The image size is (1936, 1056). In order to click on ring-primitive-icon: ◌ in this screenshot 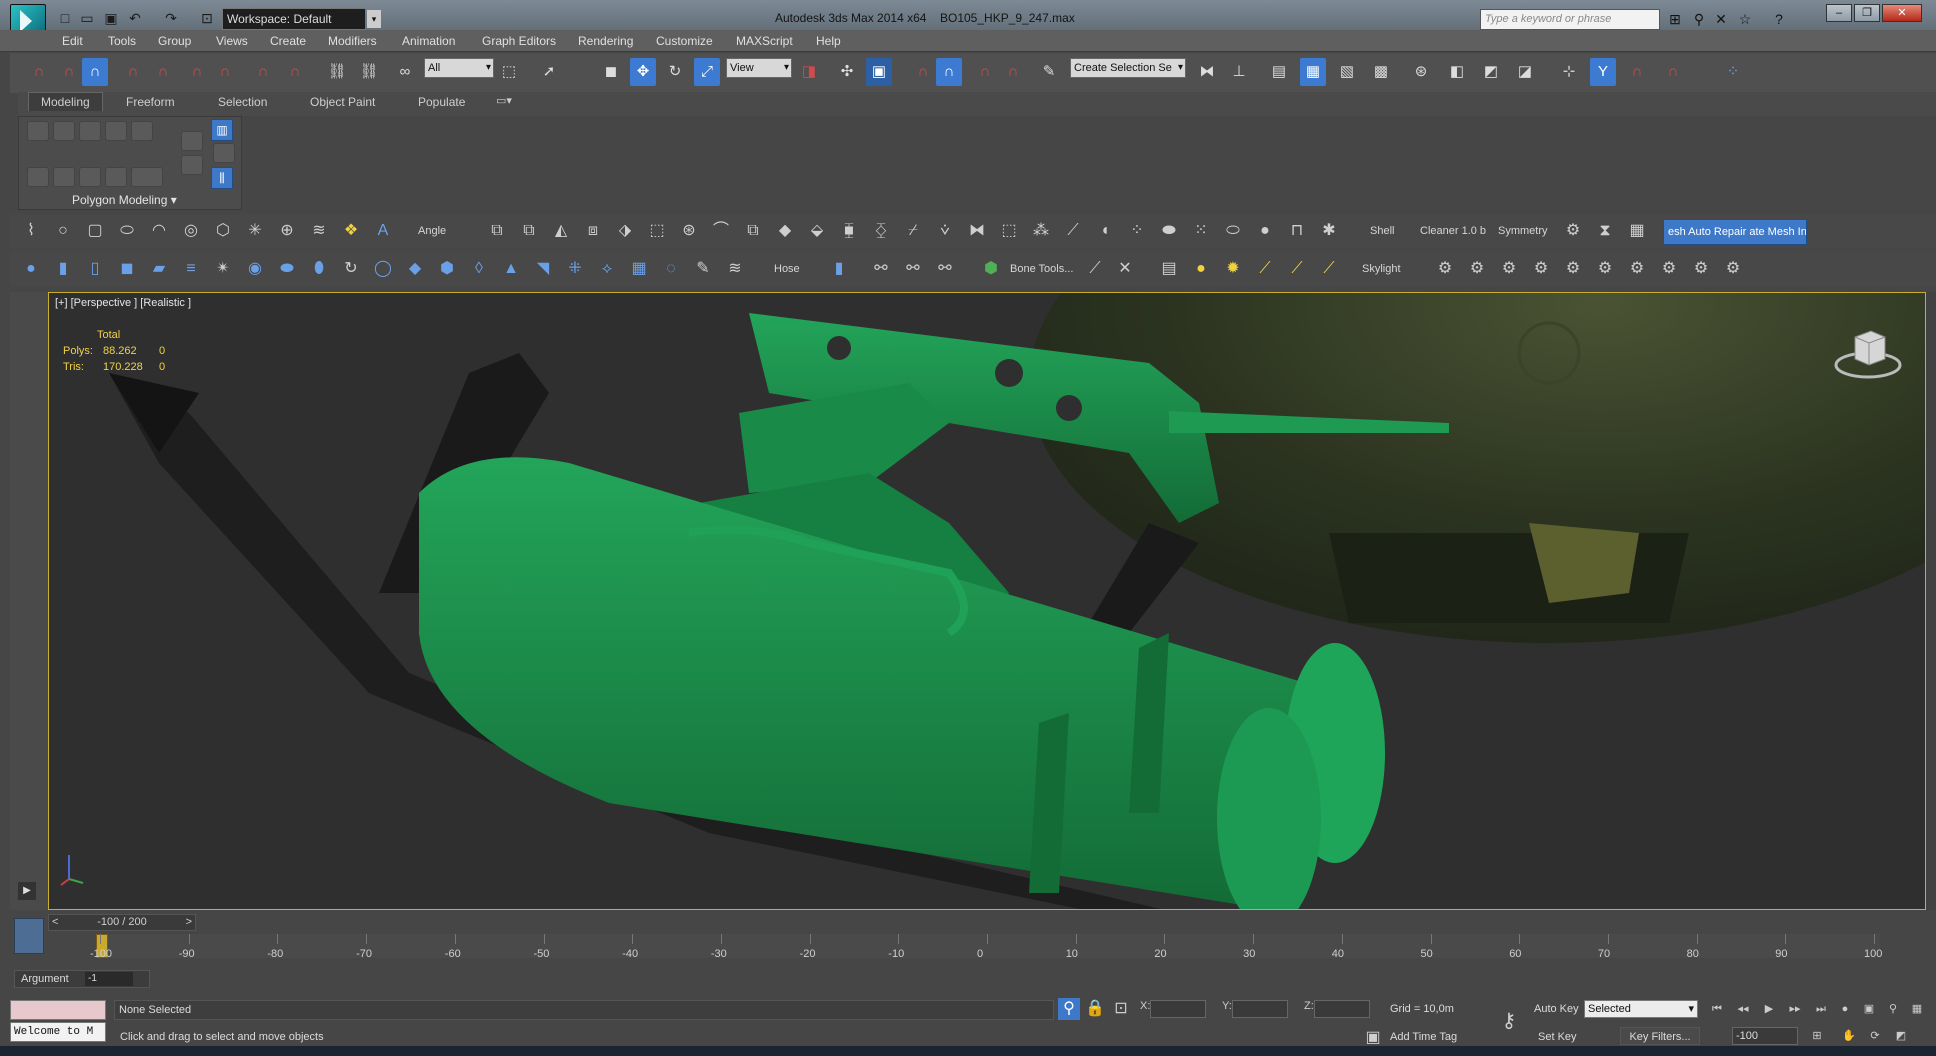, I will do `click(671, 269)`.